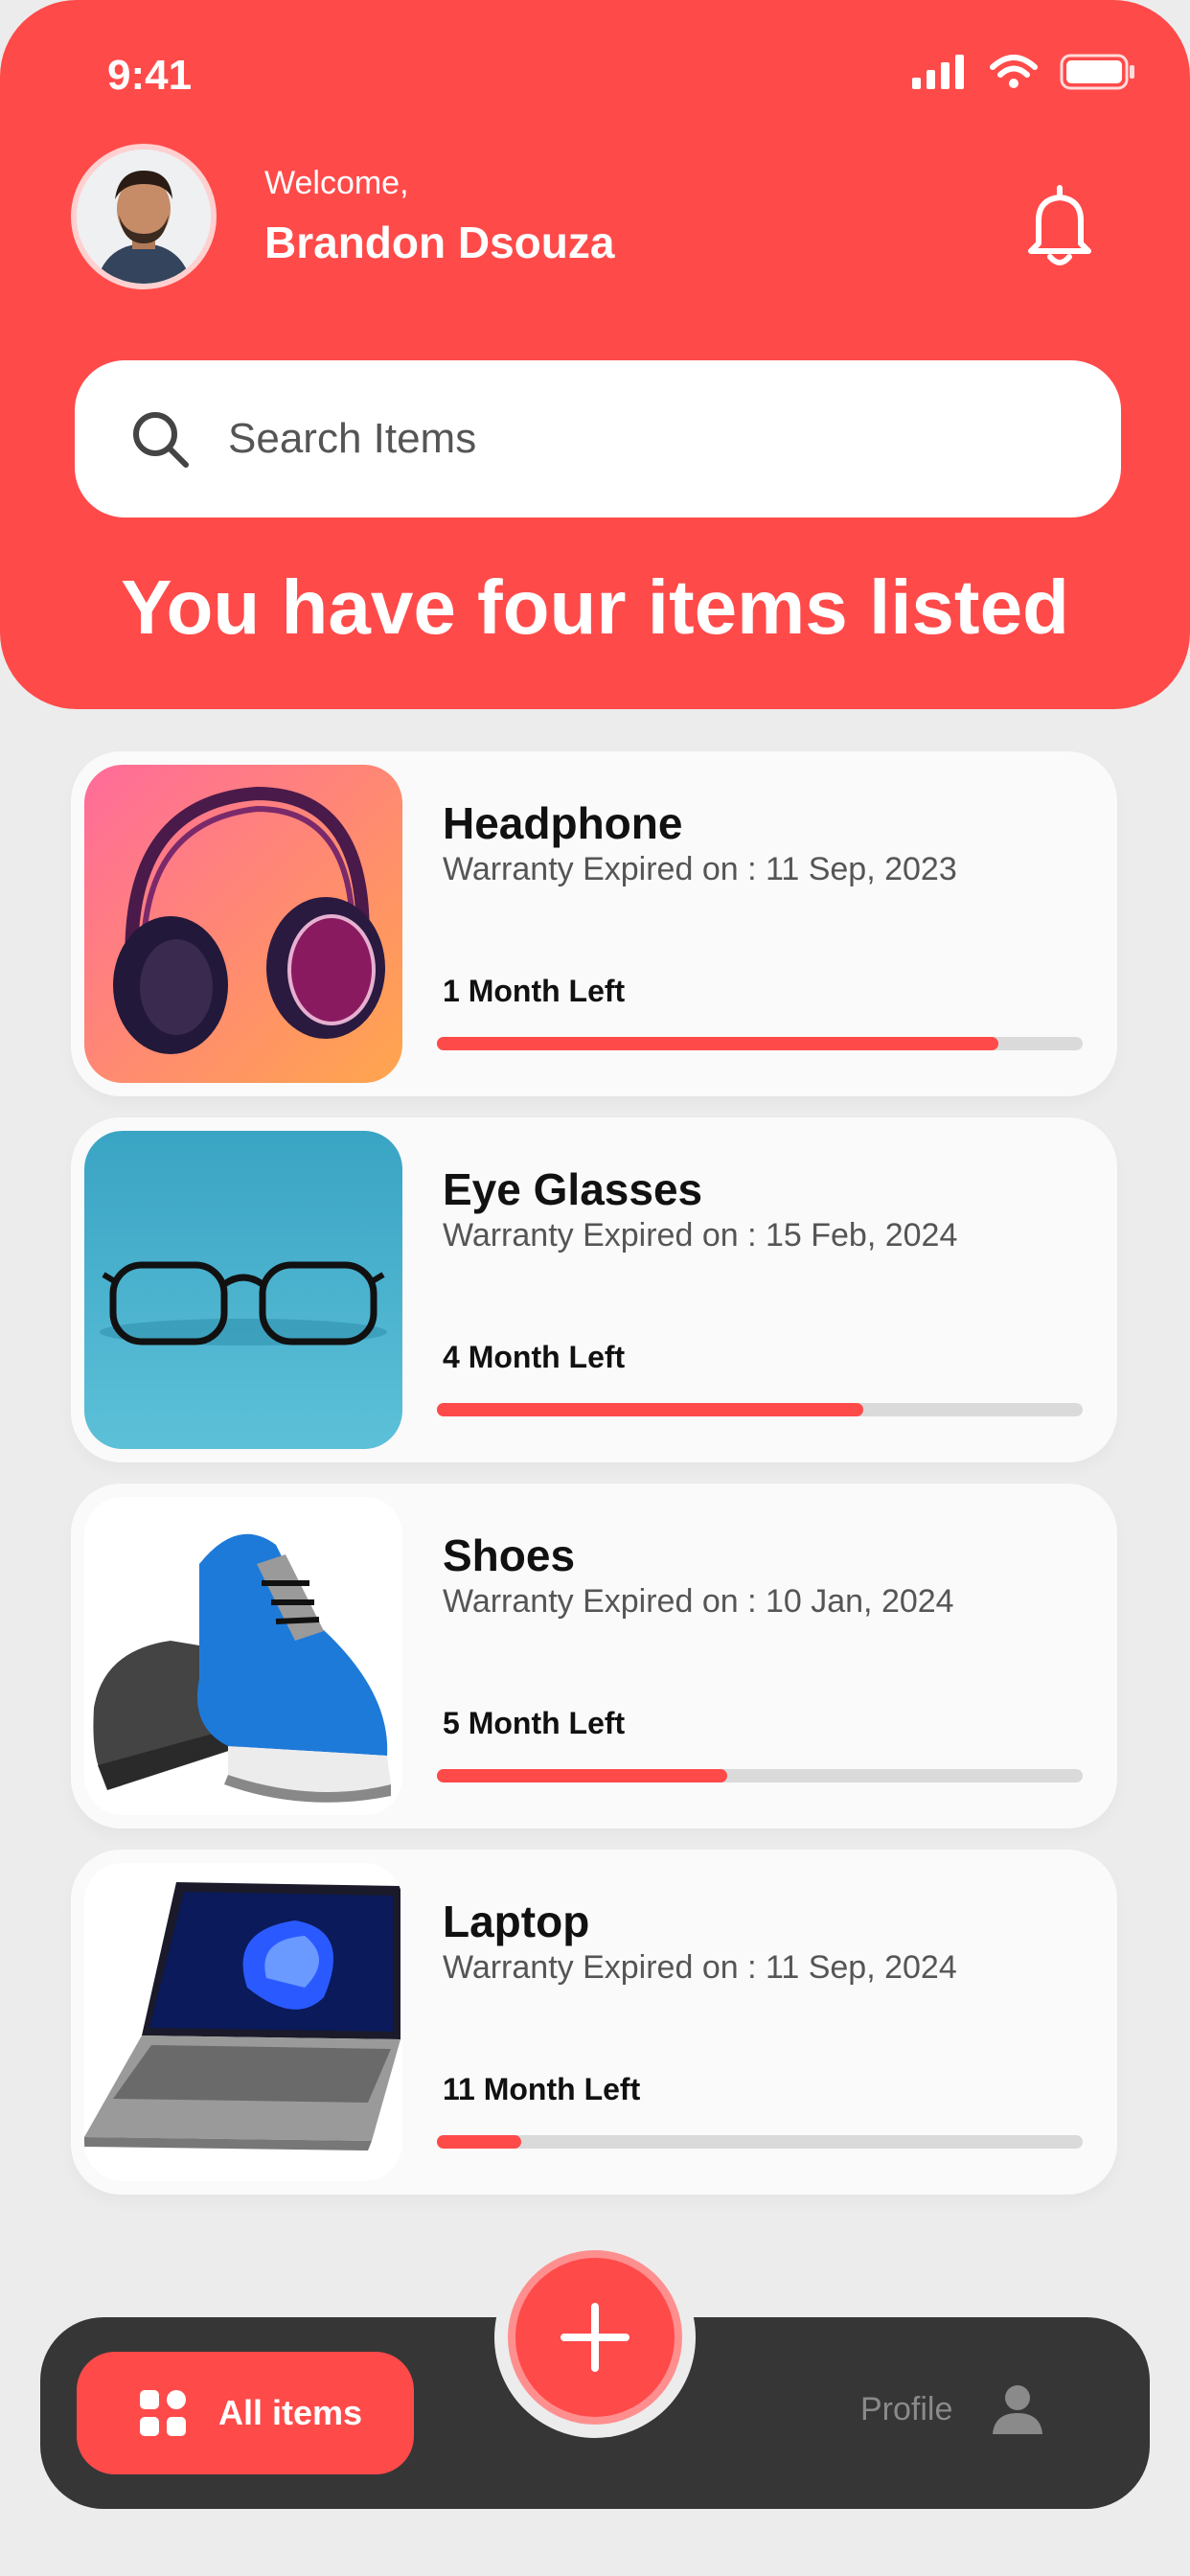  Describe the element at coordinates (700, 869) in the screenshot. I see `item-warranty: Warranty Expired on : 11 Sep, 2023` at that location.